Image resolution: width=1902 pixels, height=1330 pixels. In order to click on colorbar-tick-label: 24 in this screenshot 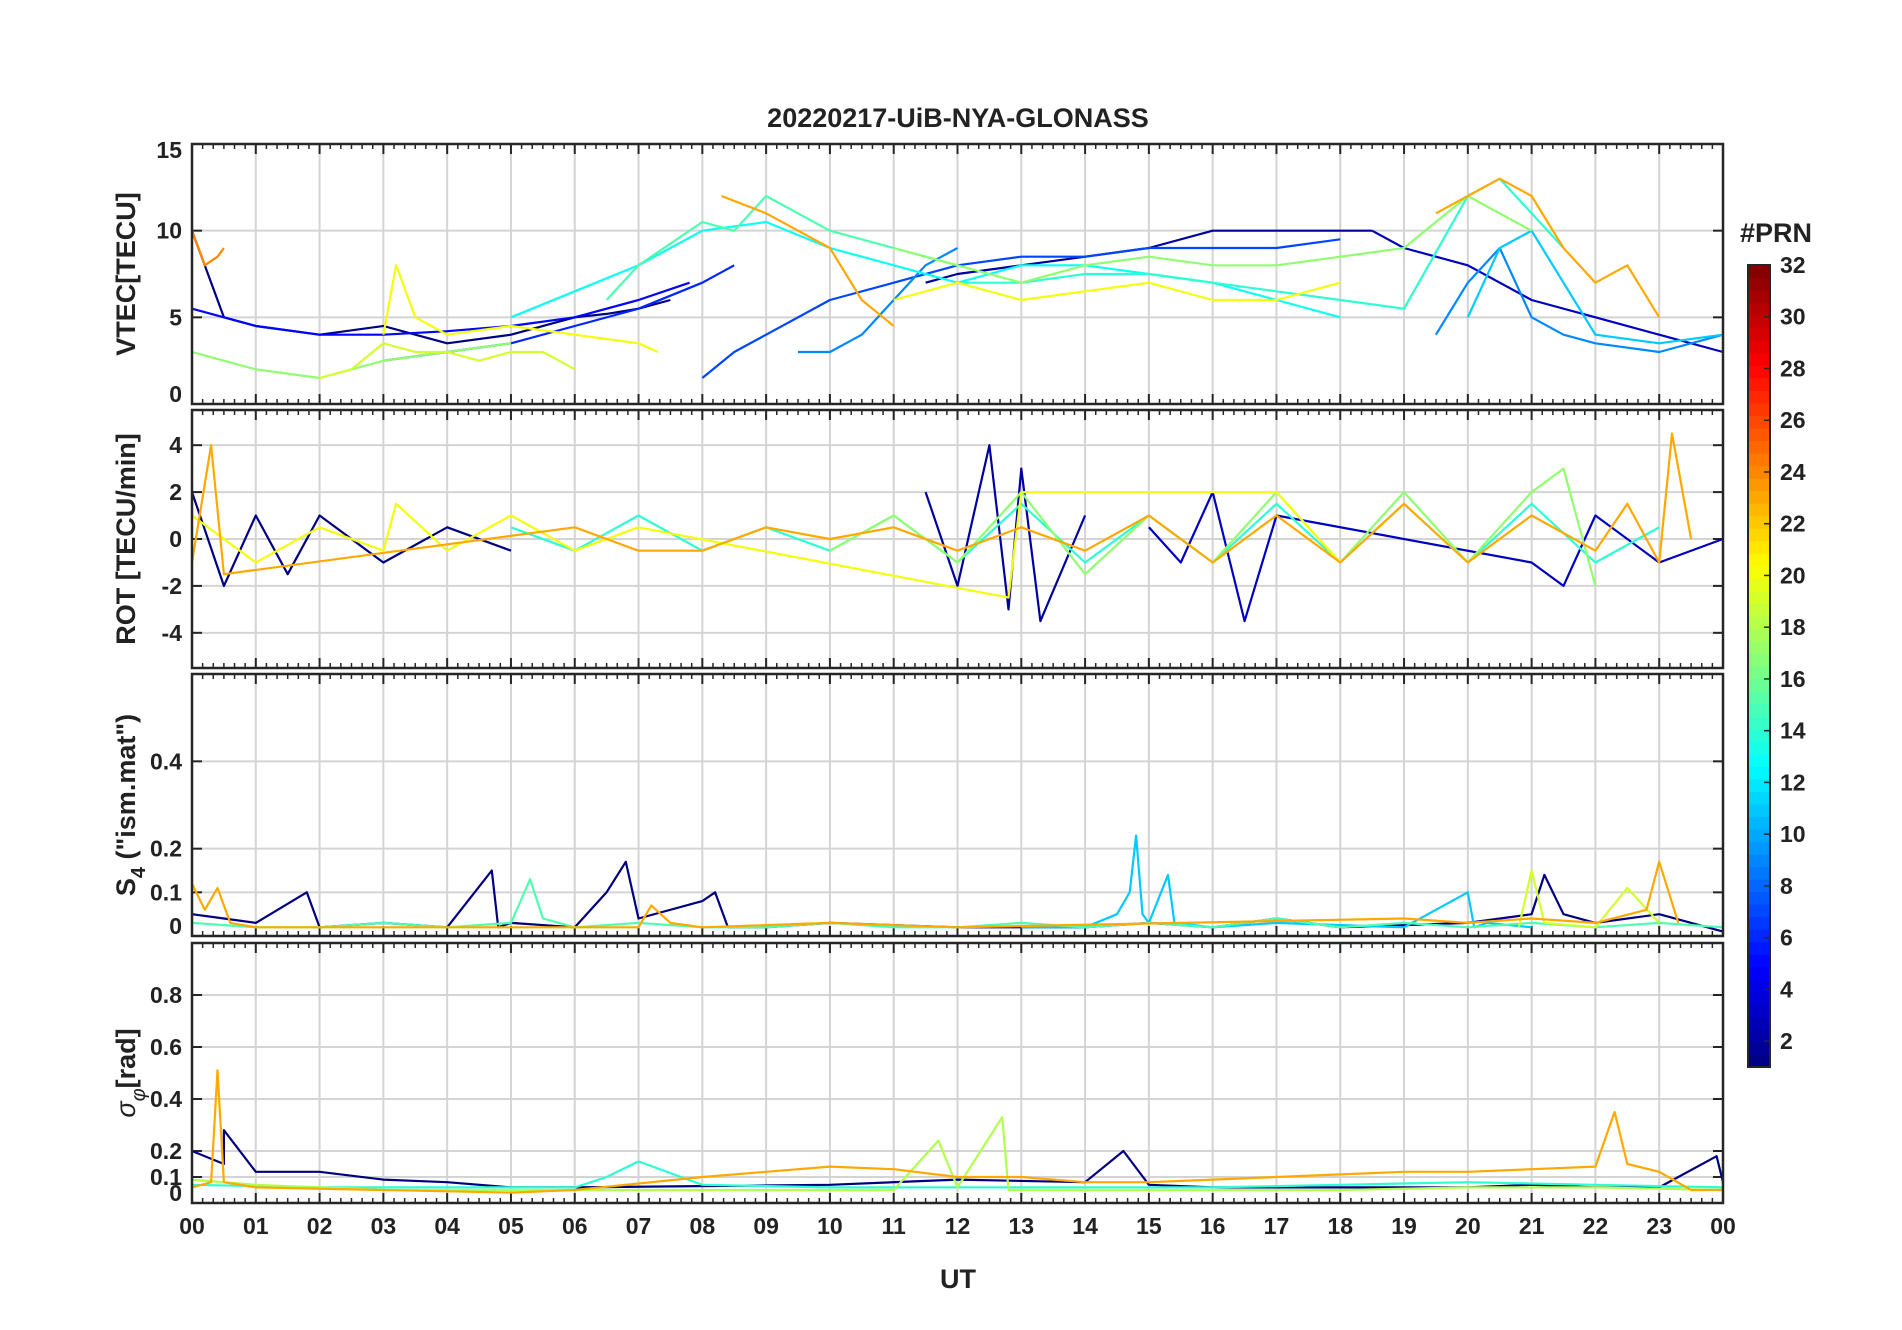, I will do `click(1793, 472)`.